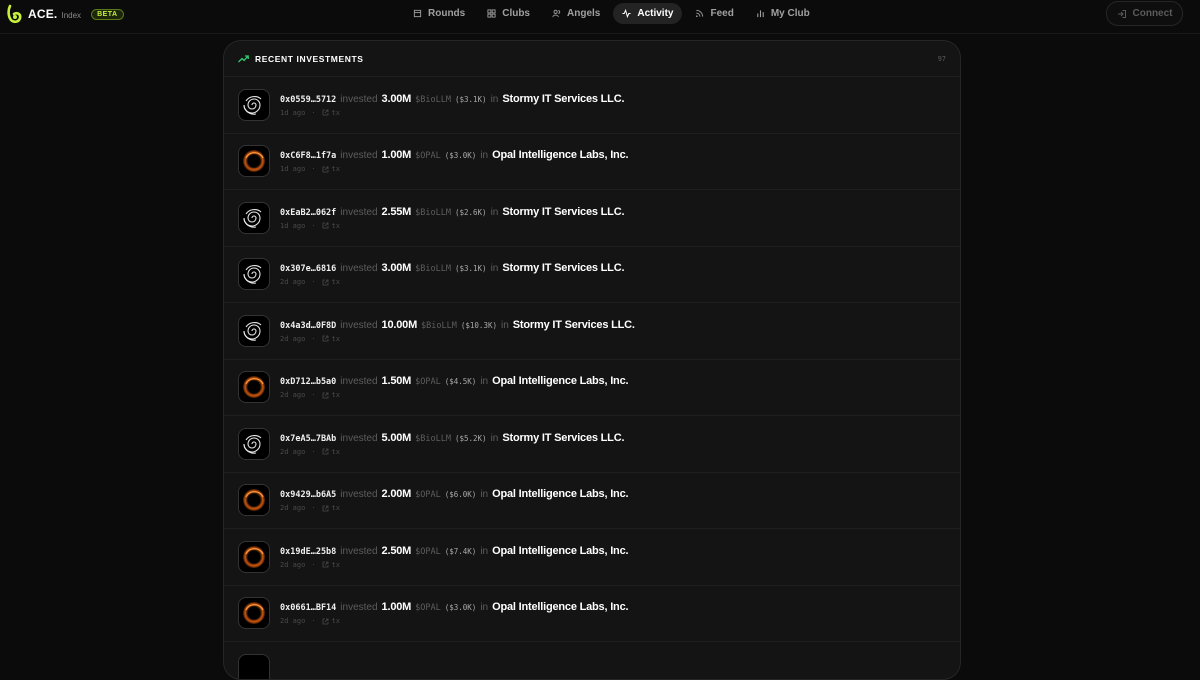 This screenshot has height=680, width=1200. Describe the element at coordinates (941, 58) in the screenshot. I see `investment-count: 97` at that location.